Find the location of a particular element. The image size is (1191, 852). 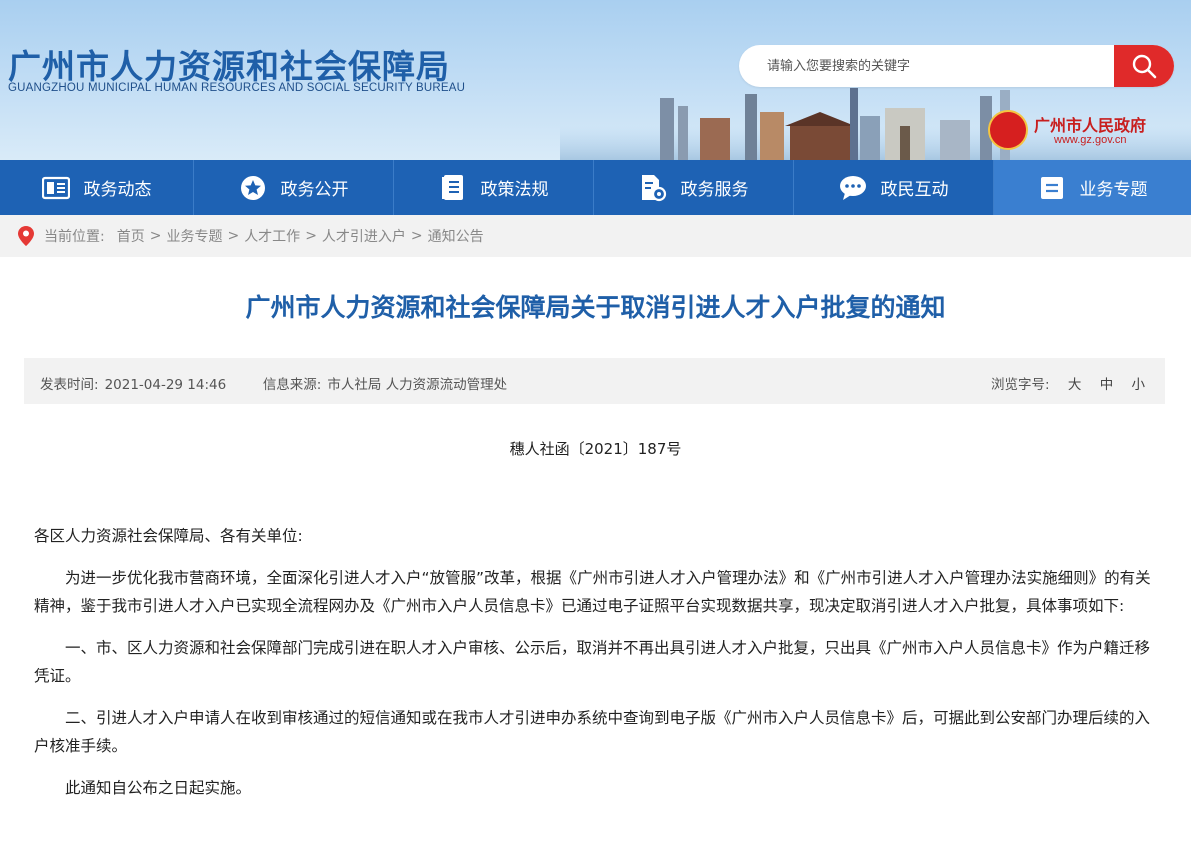

breadcrumb-label: 当前位置: is located at coordinates (74, 237).